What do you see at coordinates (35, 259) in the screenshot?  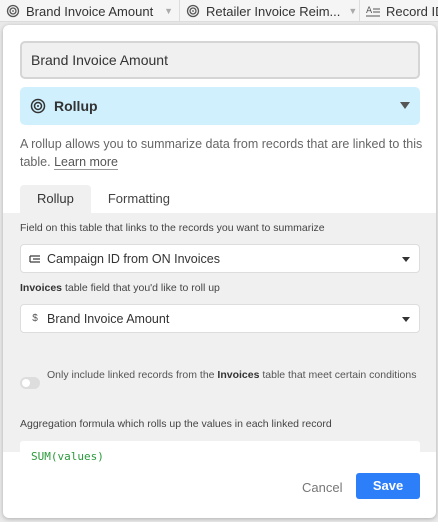 I see `linked-record-icon` at bounding box center [35, 259].